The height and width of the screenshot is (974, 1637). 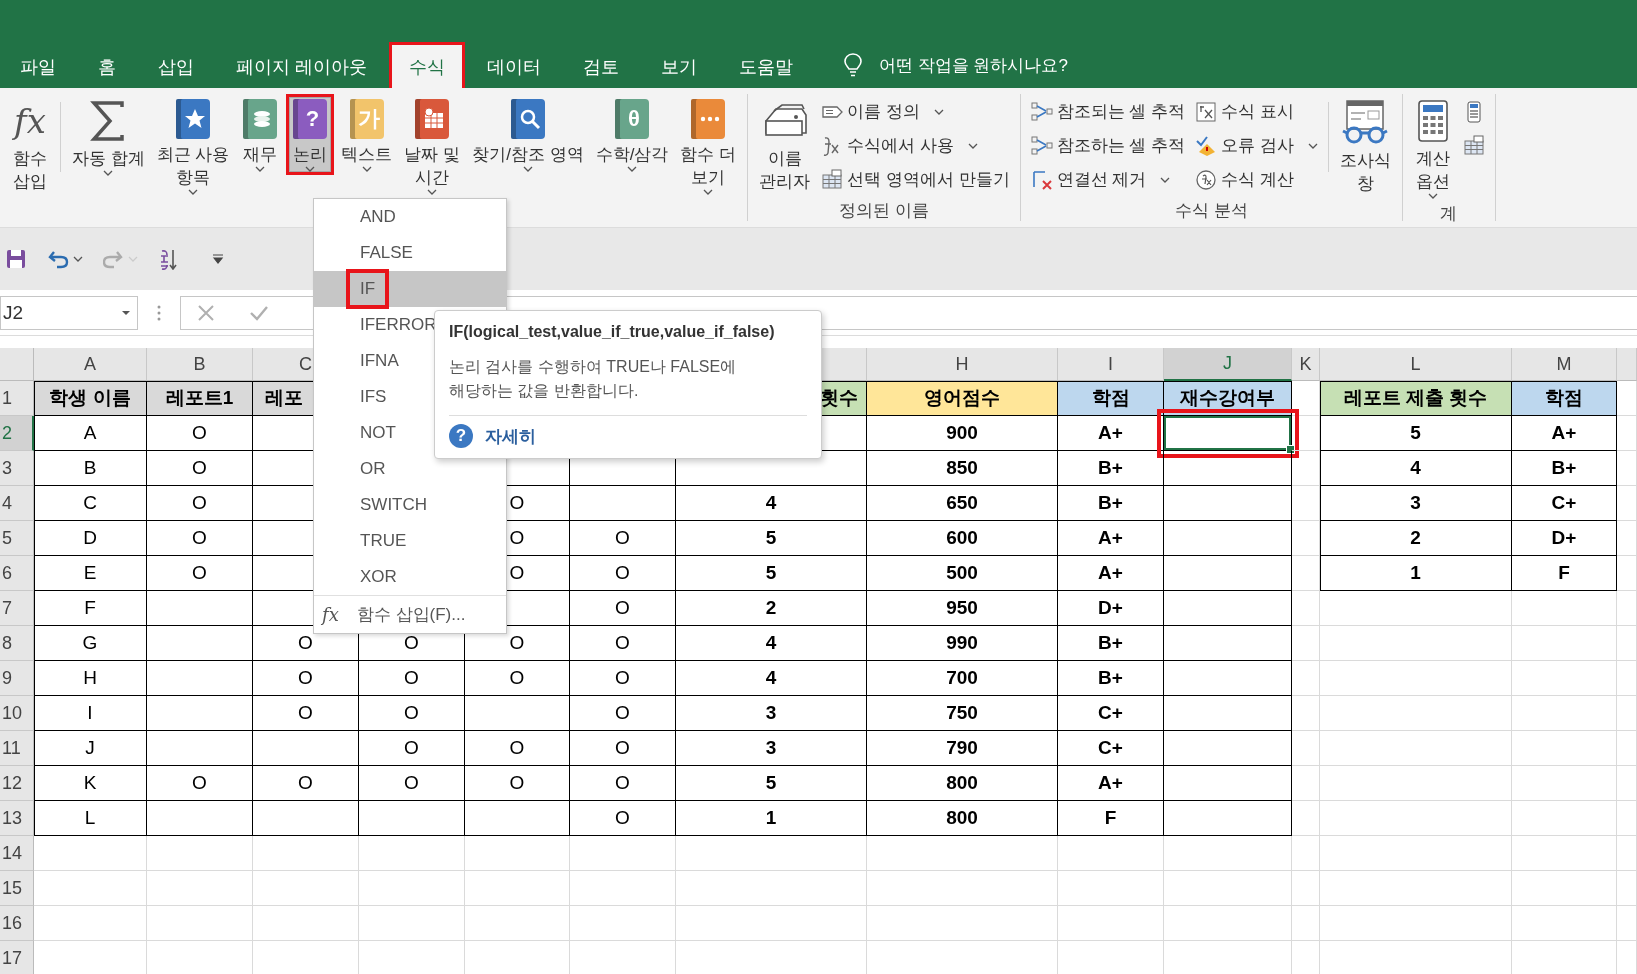 What do you see at coordinates (30, 121) in the screenshot?
I see `fx-icon: fx` at bounding box center [30, 121].